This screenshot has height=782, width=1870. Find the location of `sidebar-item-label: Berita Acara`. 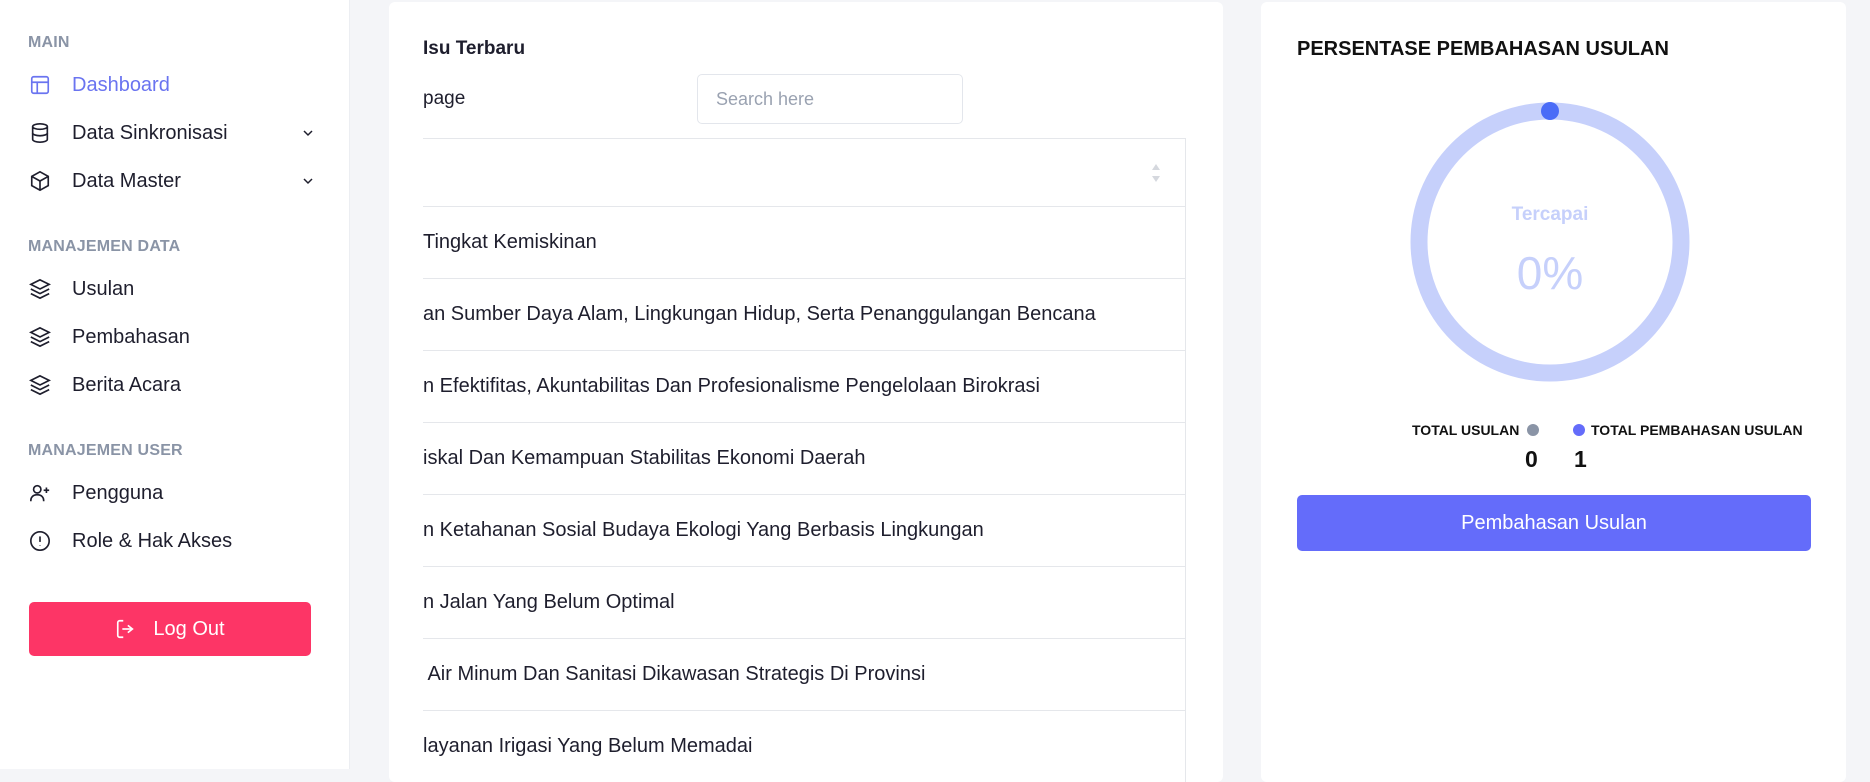

sidebar-item-label: Berita Acara is located at coordinates (126, 384).